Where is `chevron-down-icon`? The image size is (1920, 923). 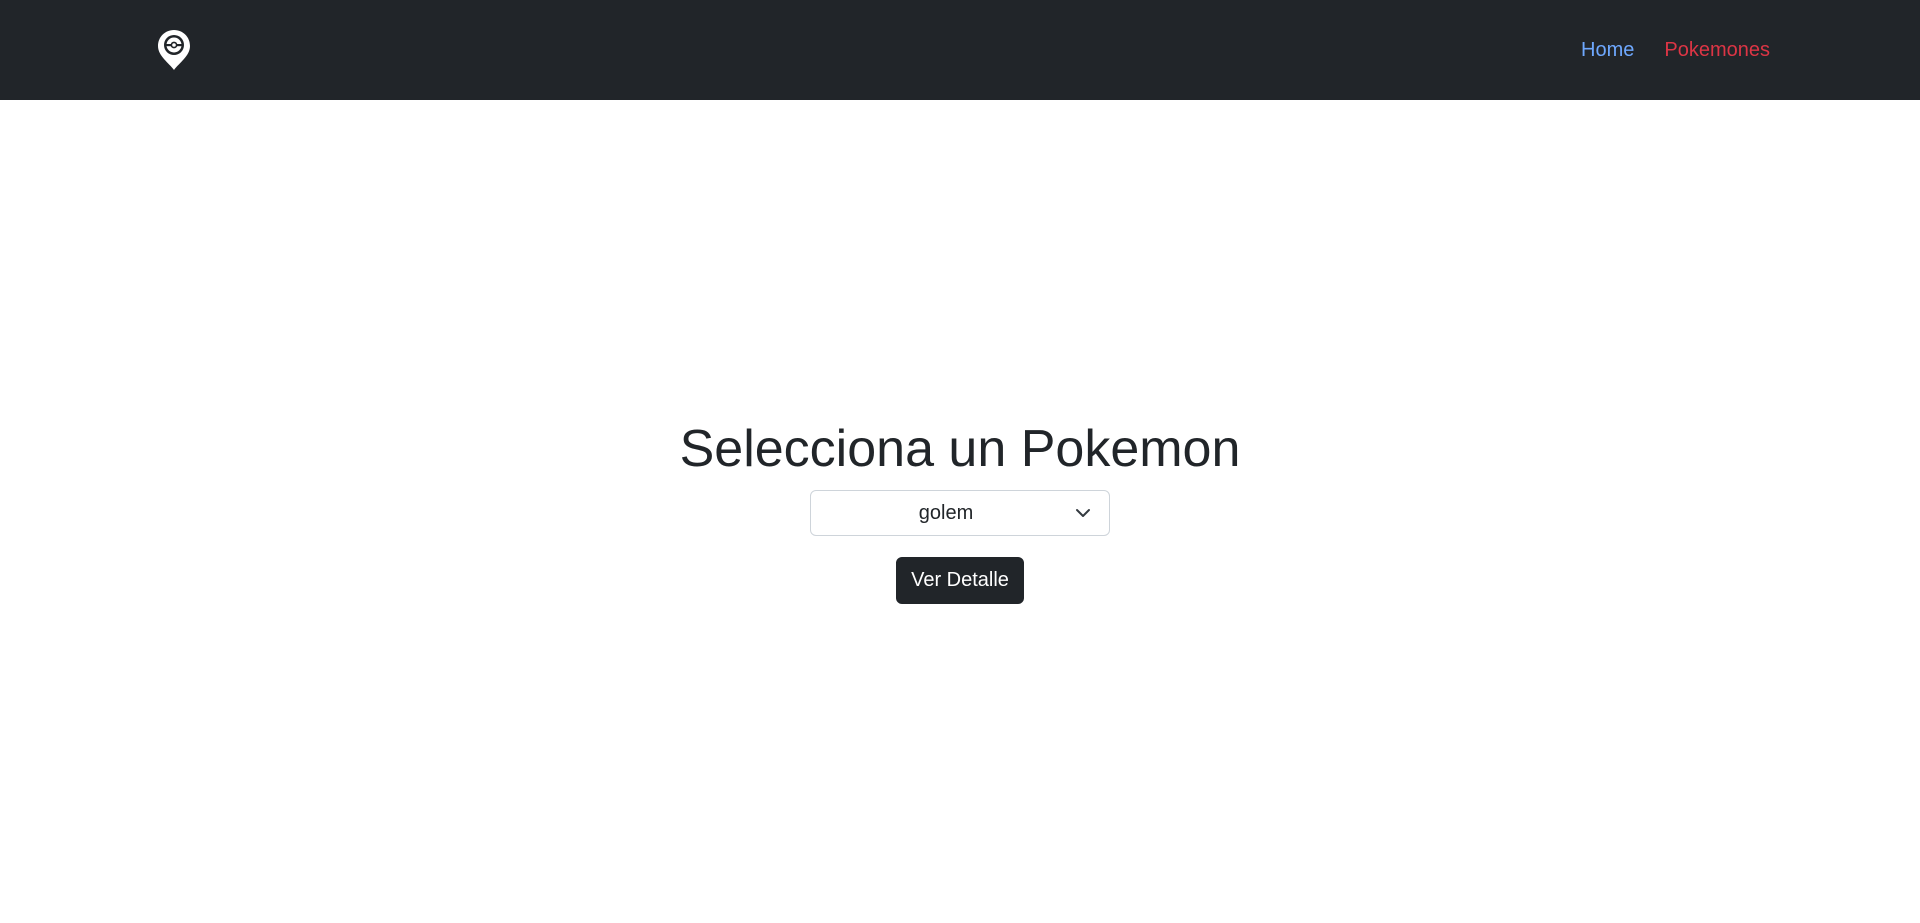 chevron-down-icon is located at coordinates (1083, 513).